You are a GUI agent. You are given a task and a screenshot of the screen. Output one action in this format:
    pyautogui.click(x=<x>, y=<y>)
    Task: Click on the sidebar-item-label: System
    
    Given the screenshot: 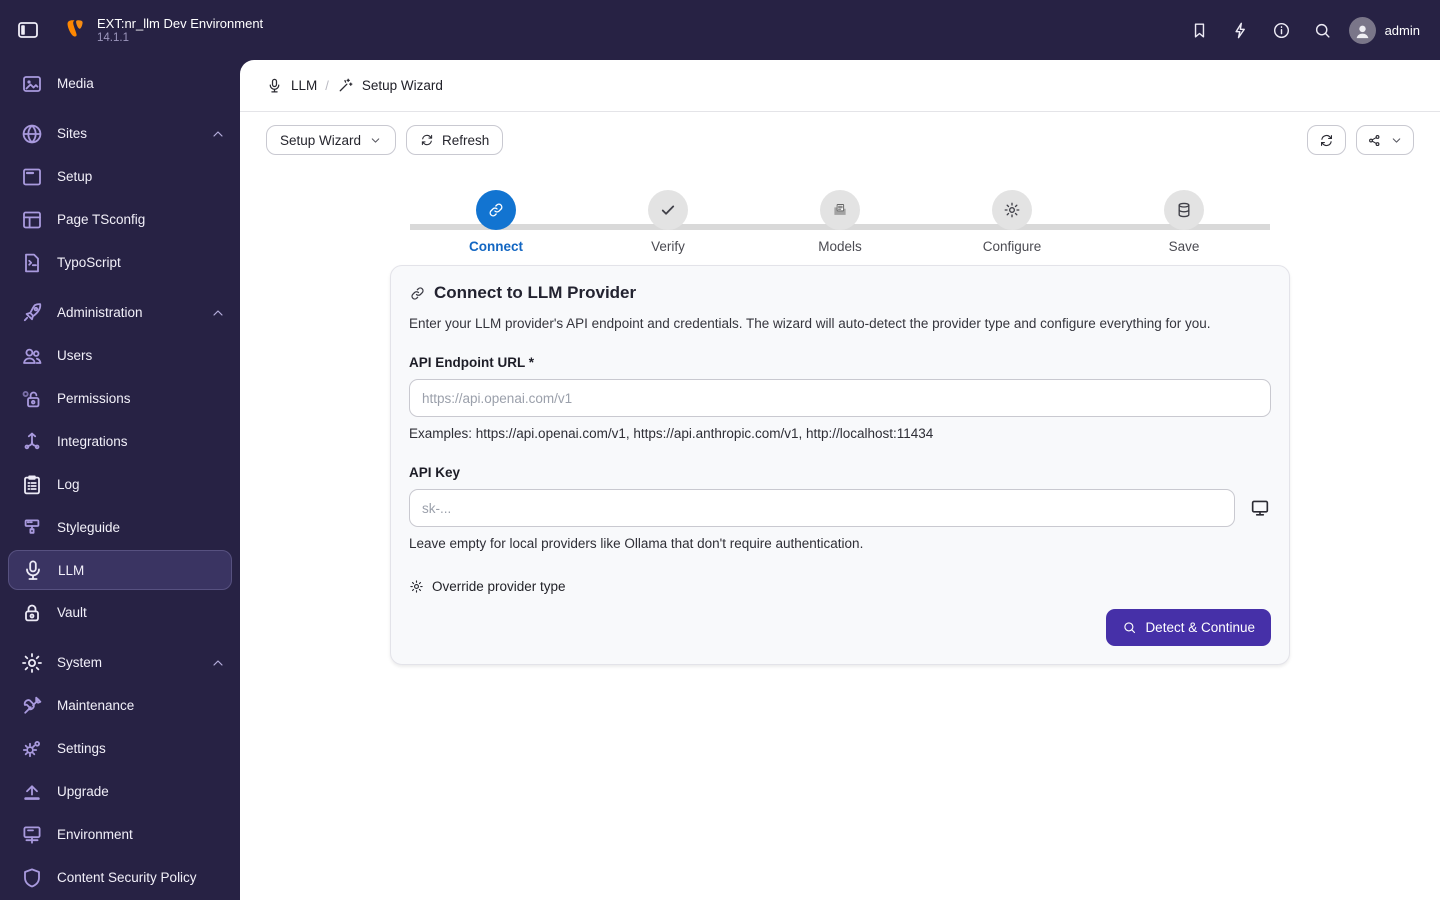 What is the action you would take?
    pyautogui.click(x=80, y=662)
    